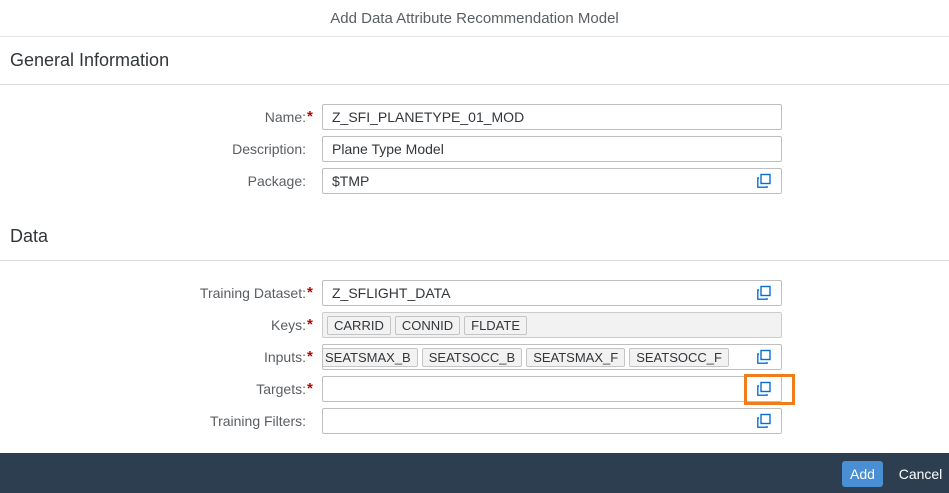  Describe the element at coordinates (370, 357) in the screenshot. I see `inputs-token: SEATSMAX_B` at that location.